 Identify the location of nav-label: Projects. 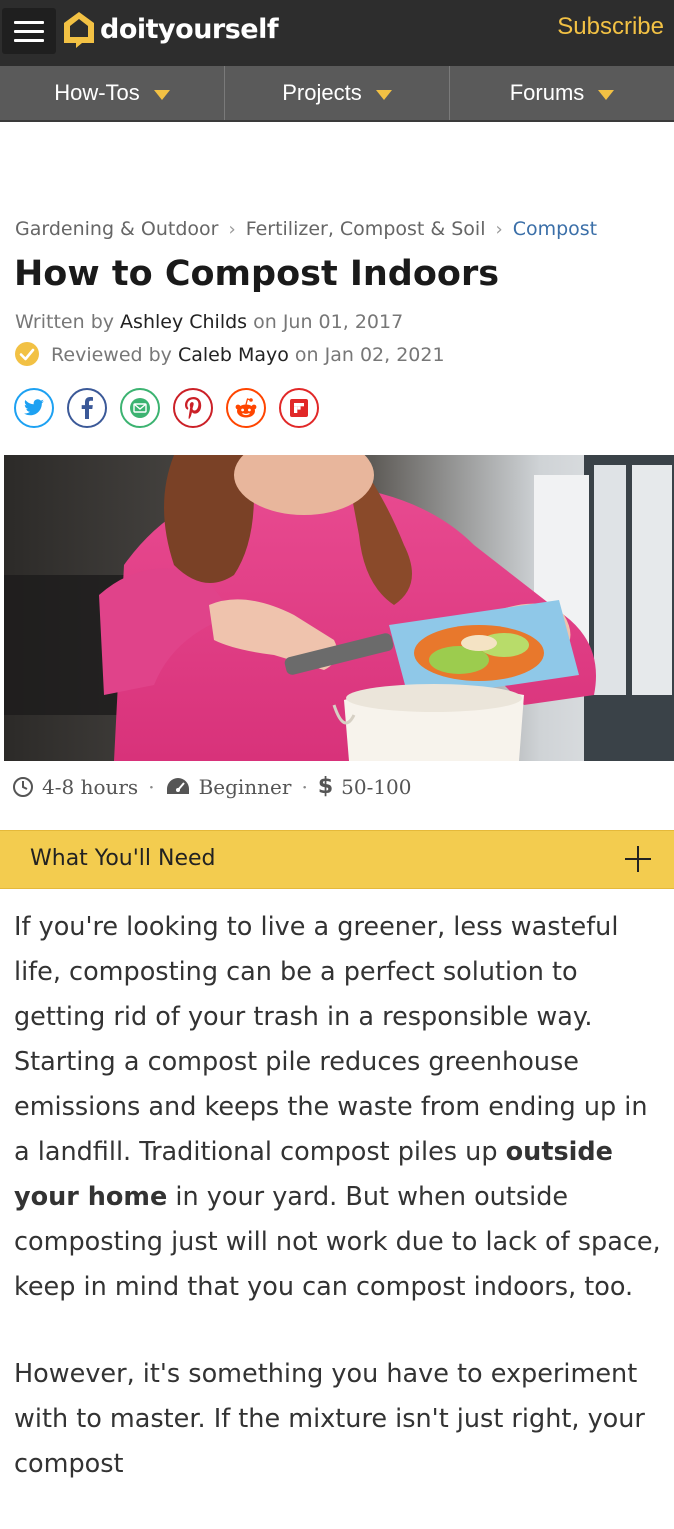
(322, 92).